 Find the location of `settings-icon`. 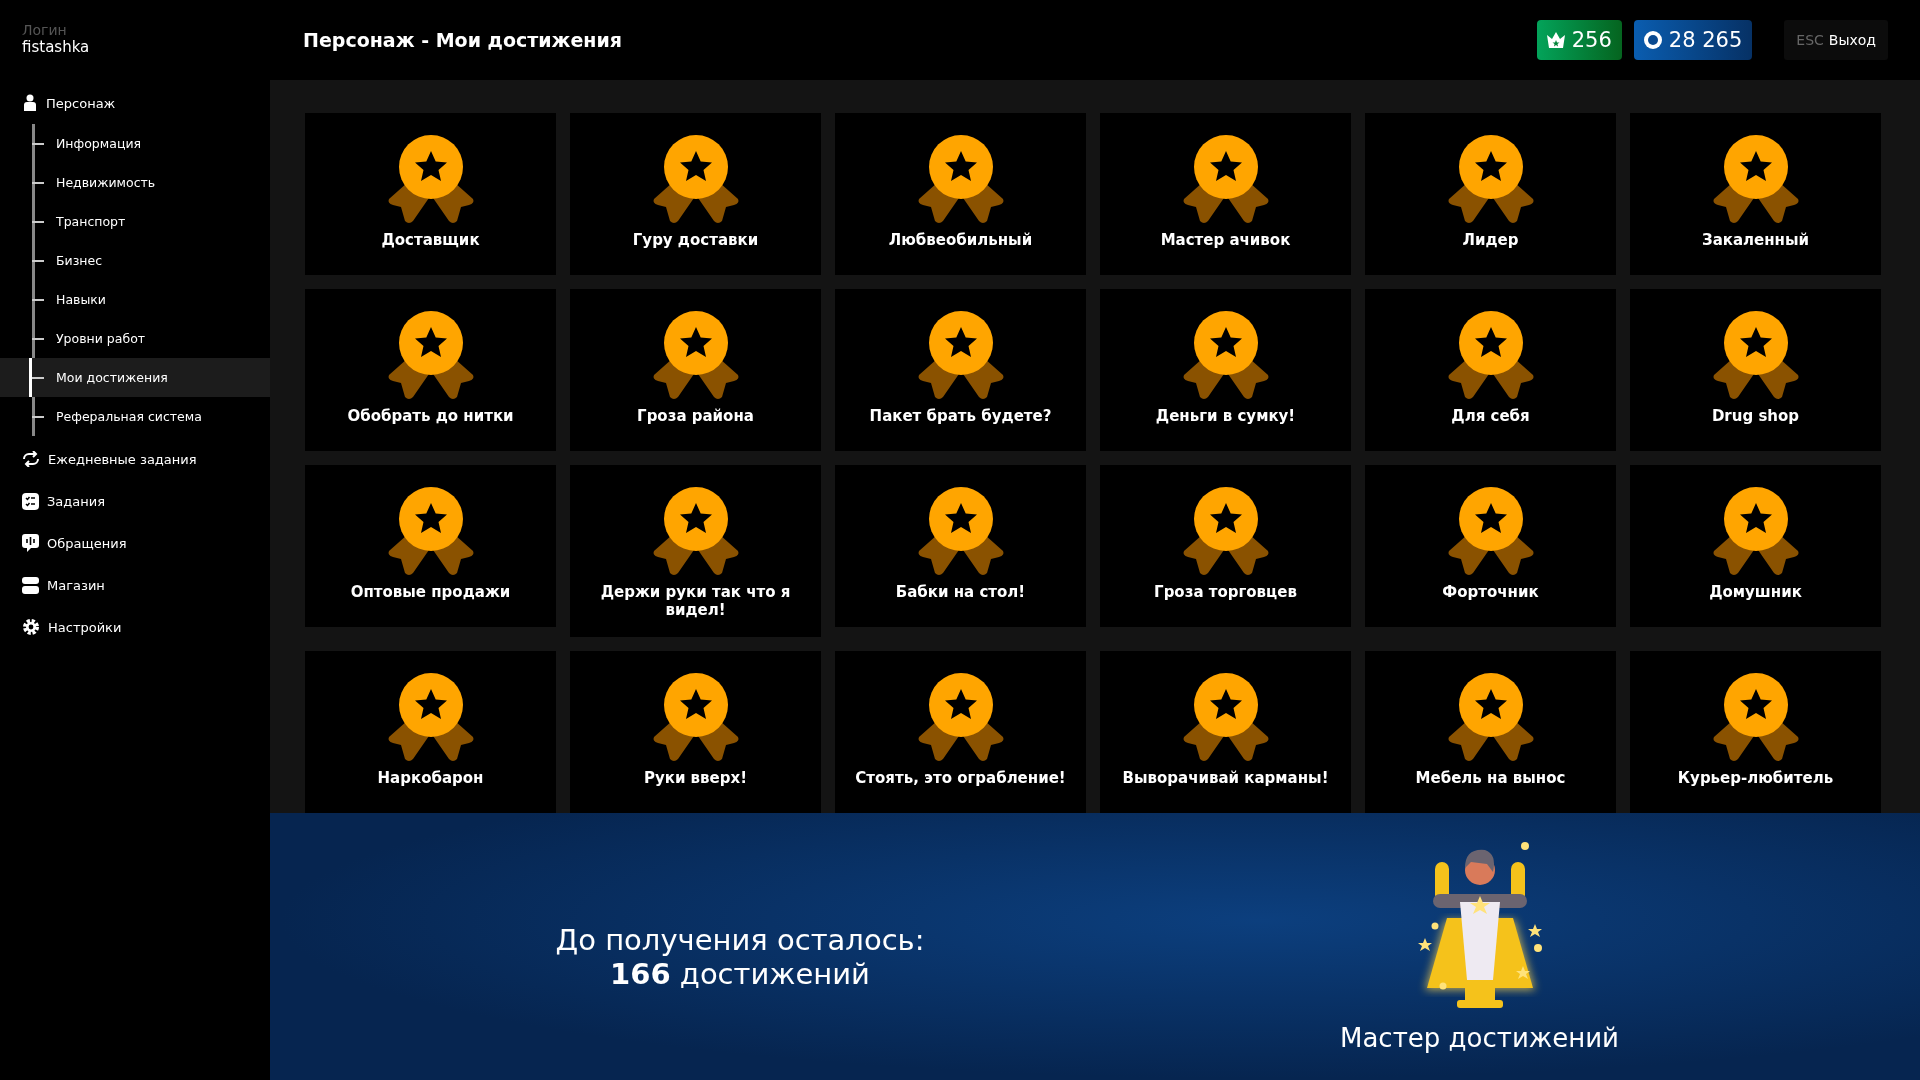

settings-icon is located at coordinates (31, 627).